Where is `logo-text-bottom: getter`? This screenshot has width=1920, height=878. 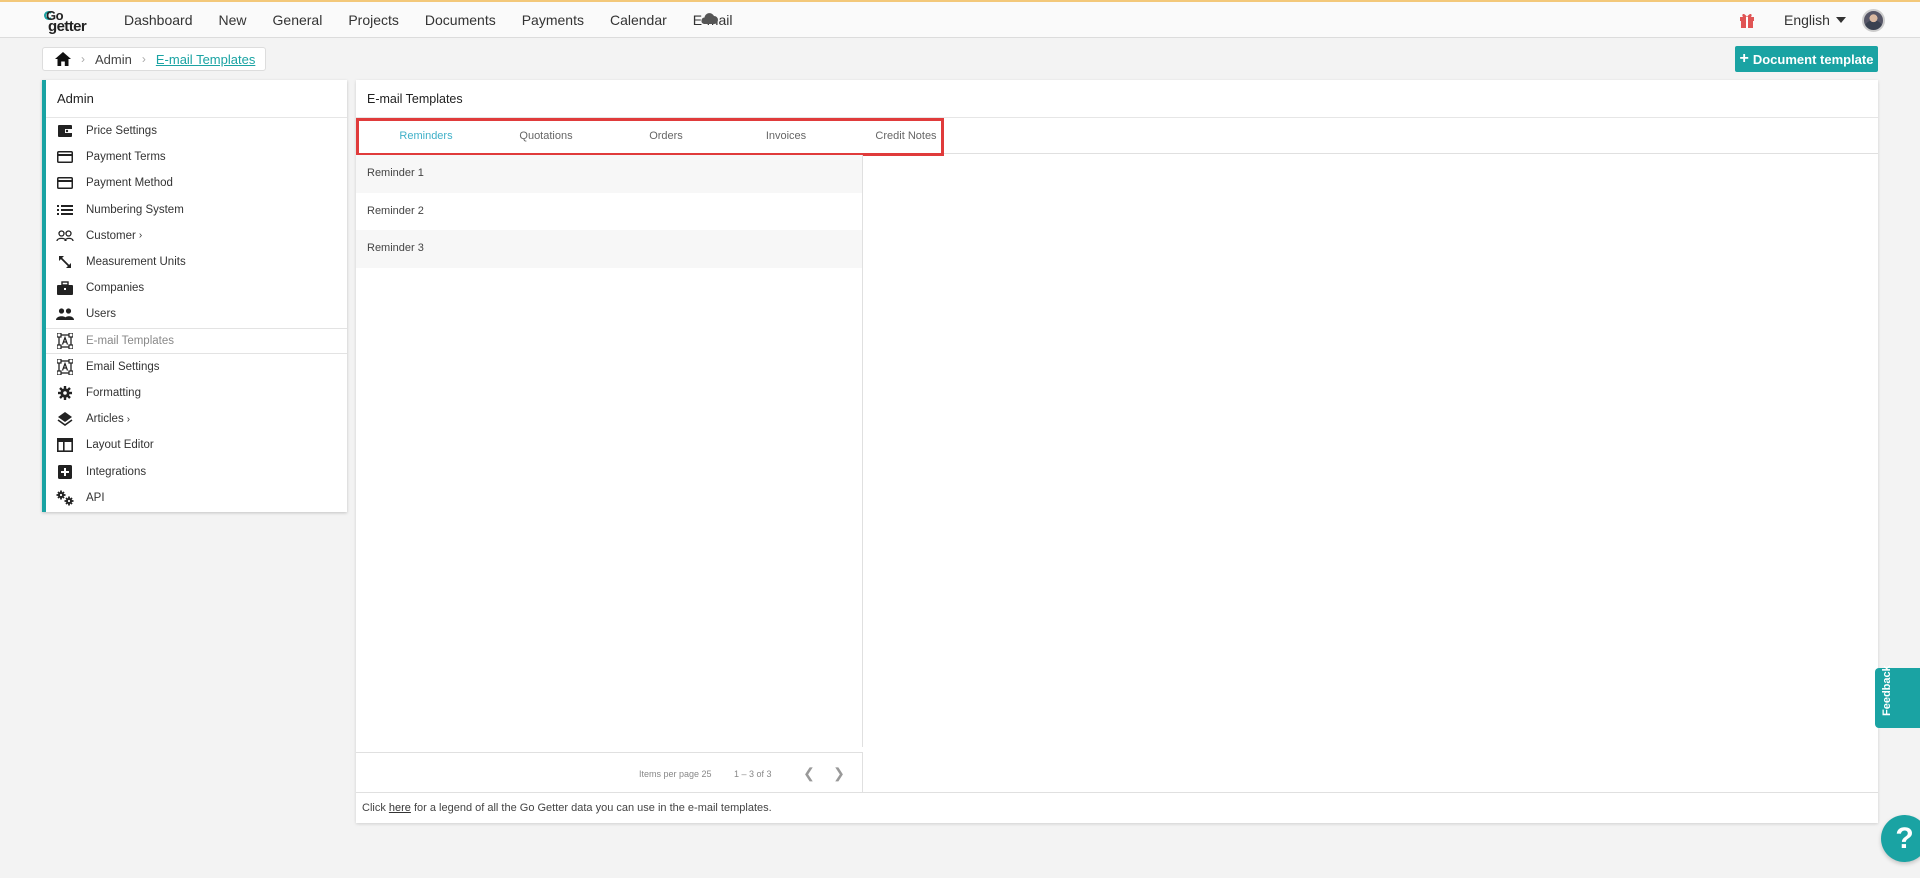
logo-text-bottom: getter is located at coordinates (67, 26).